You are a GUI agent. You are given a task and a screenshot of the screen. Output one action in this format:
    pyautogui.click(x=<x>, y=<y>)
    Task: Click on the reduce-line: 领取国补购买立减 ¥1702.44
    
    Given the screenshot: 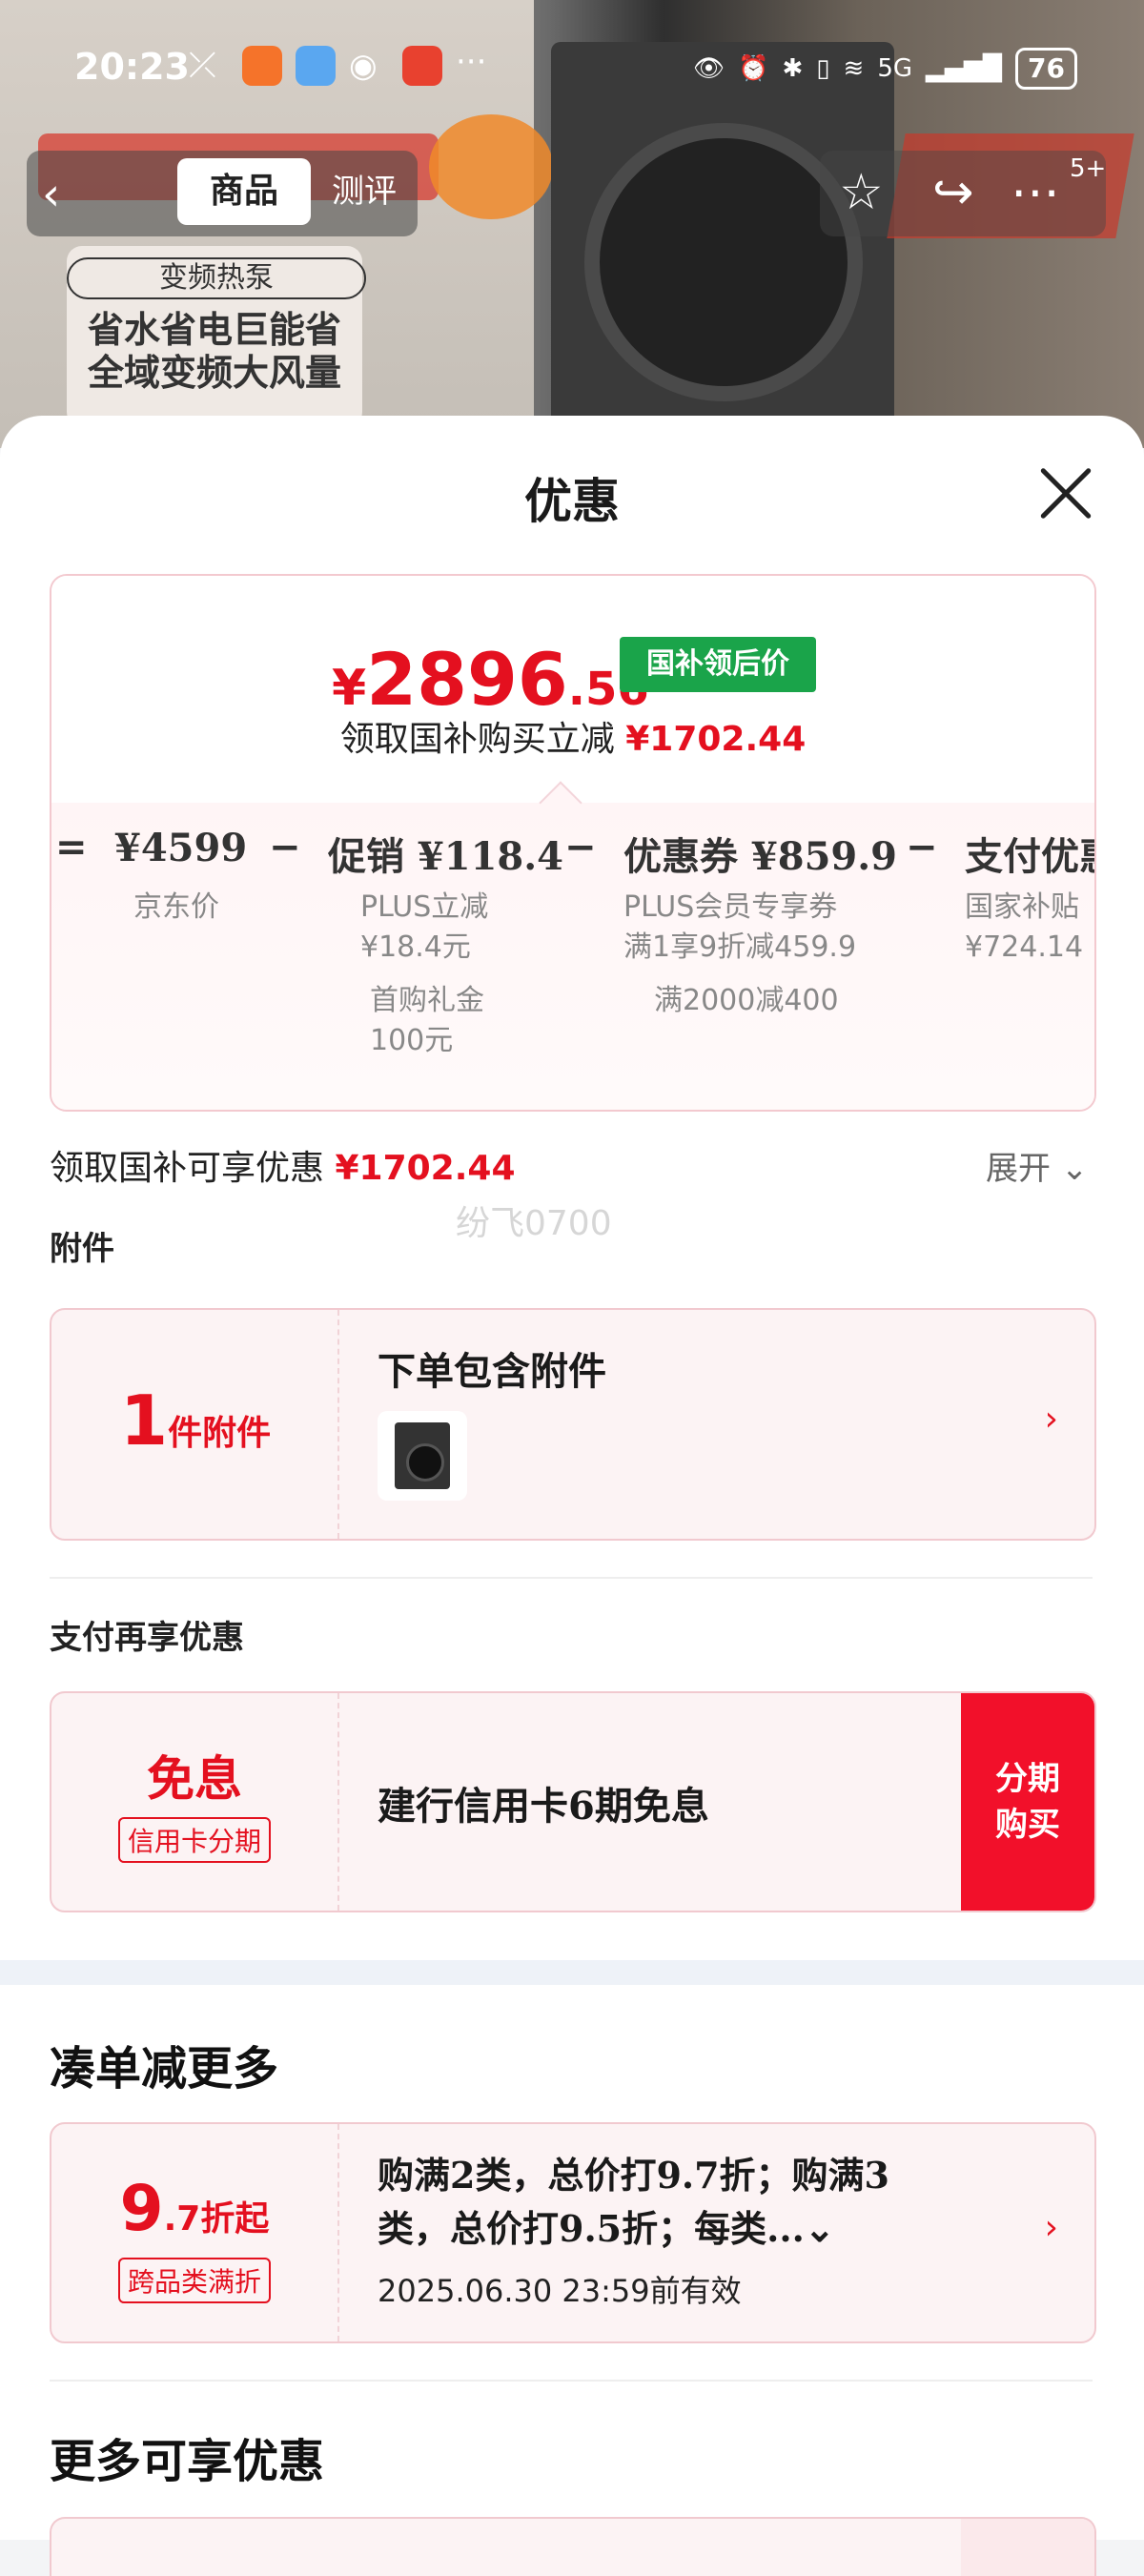 What is the action you would take?
    pyautogui.click(x=572, y=736)
    